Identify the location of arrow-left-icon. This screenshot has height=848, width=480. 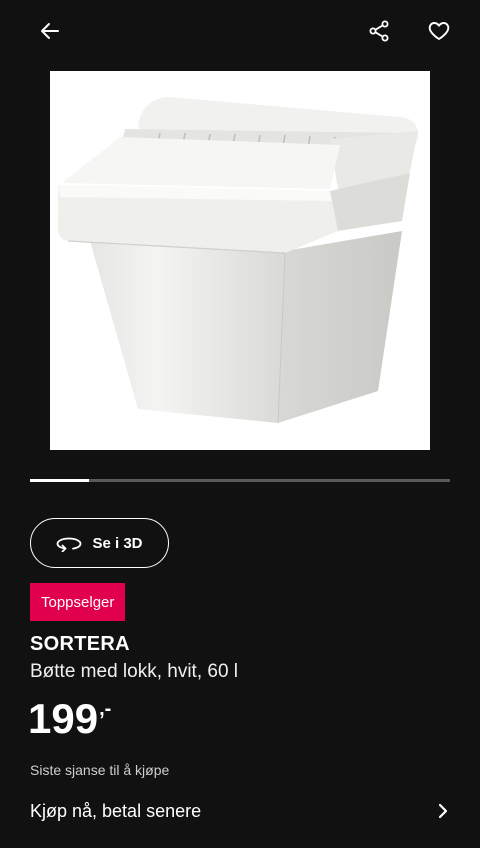
(50, 31).